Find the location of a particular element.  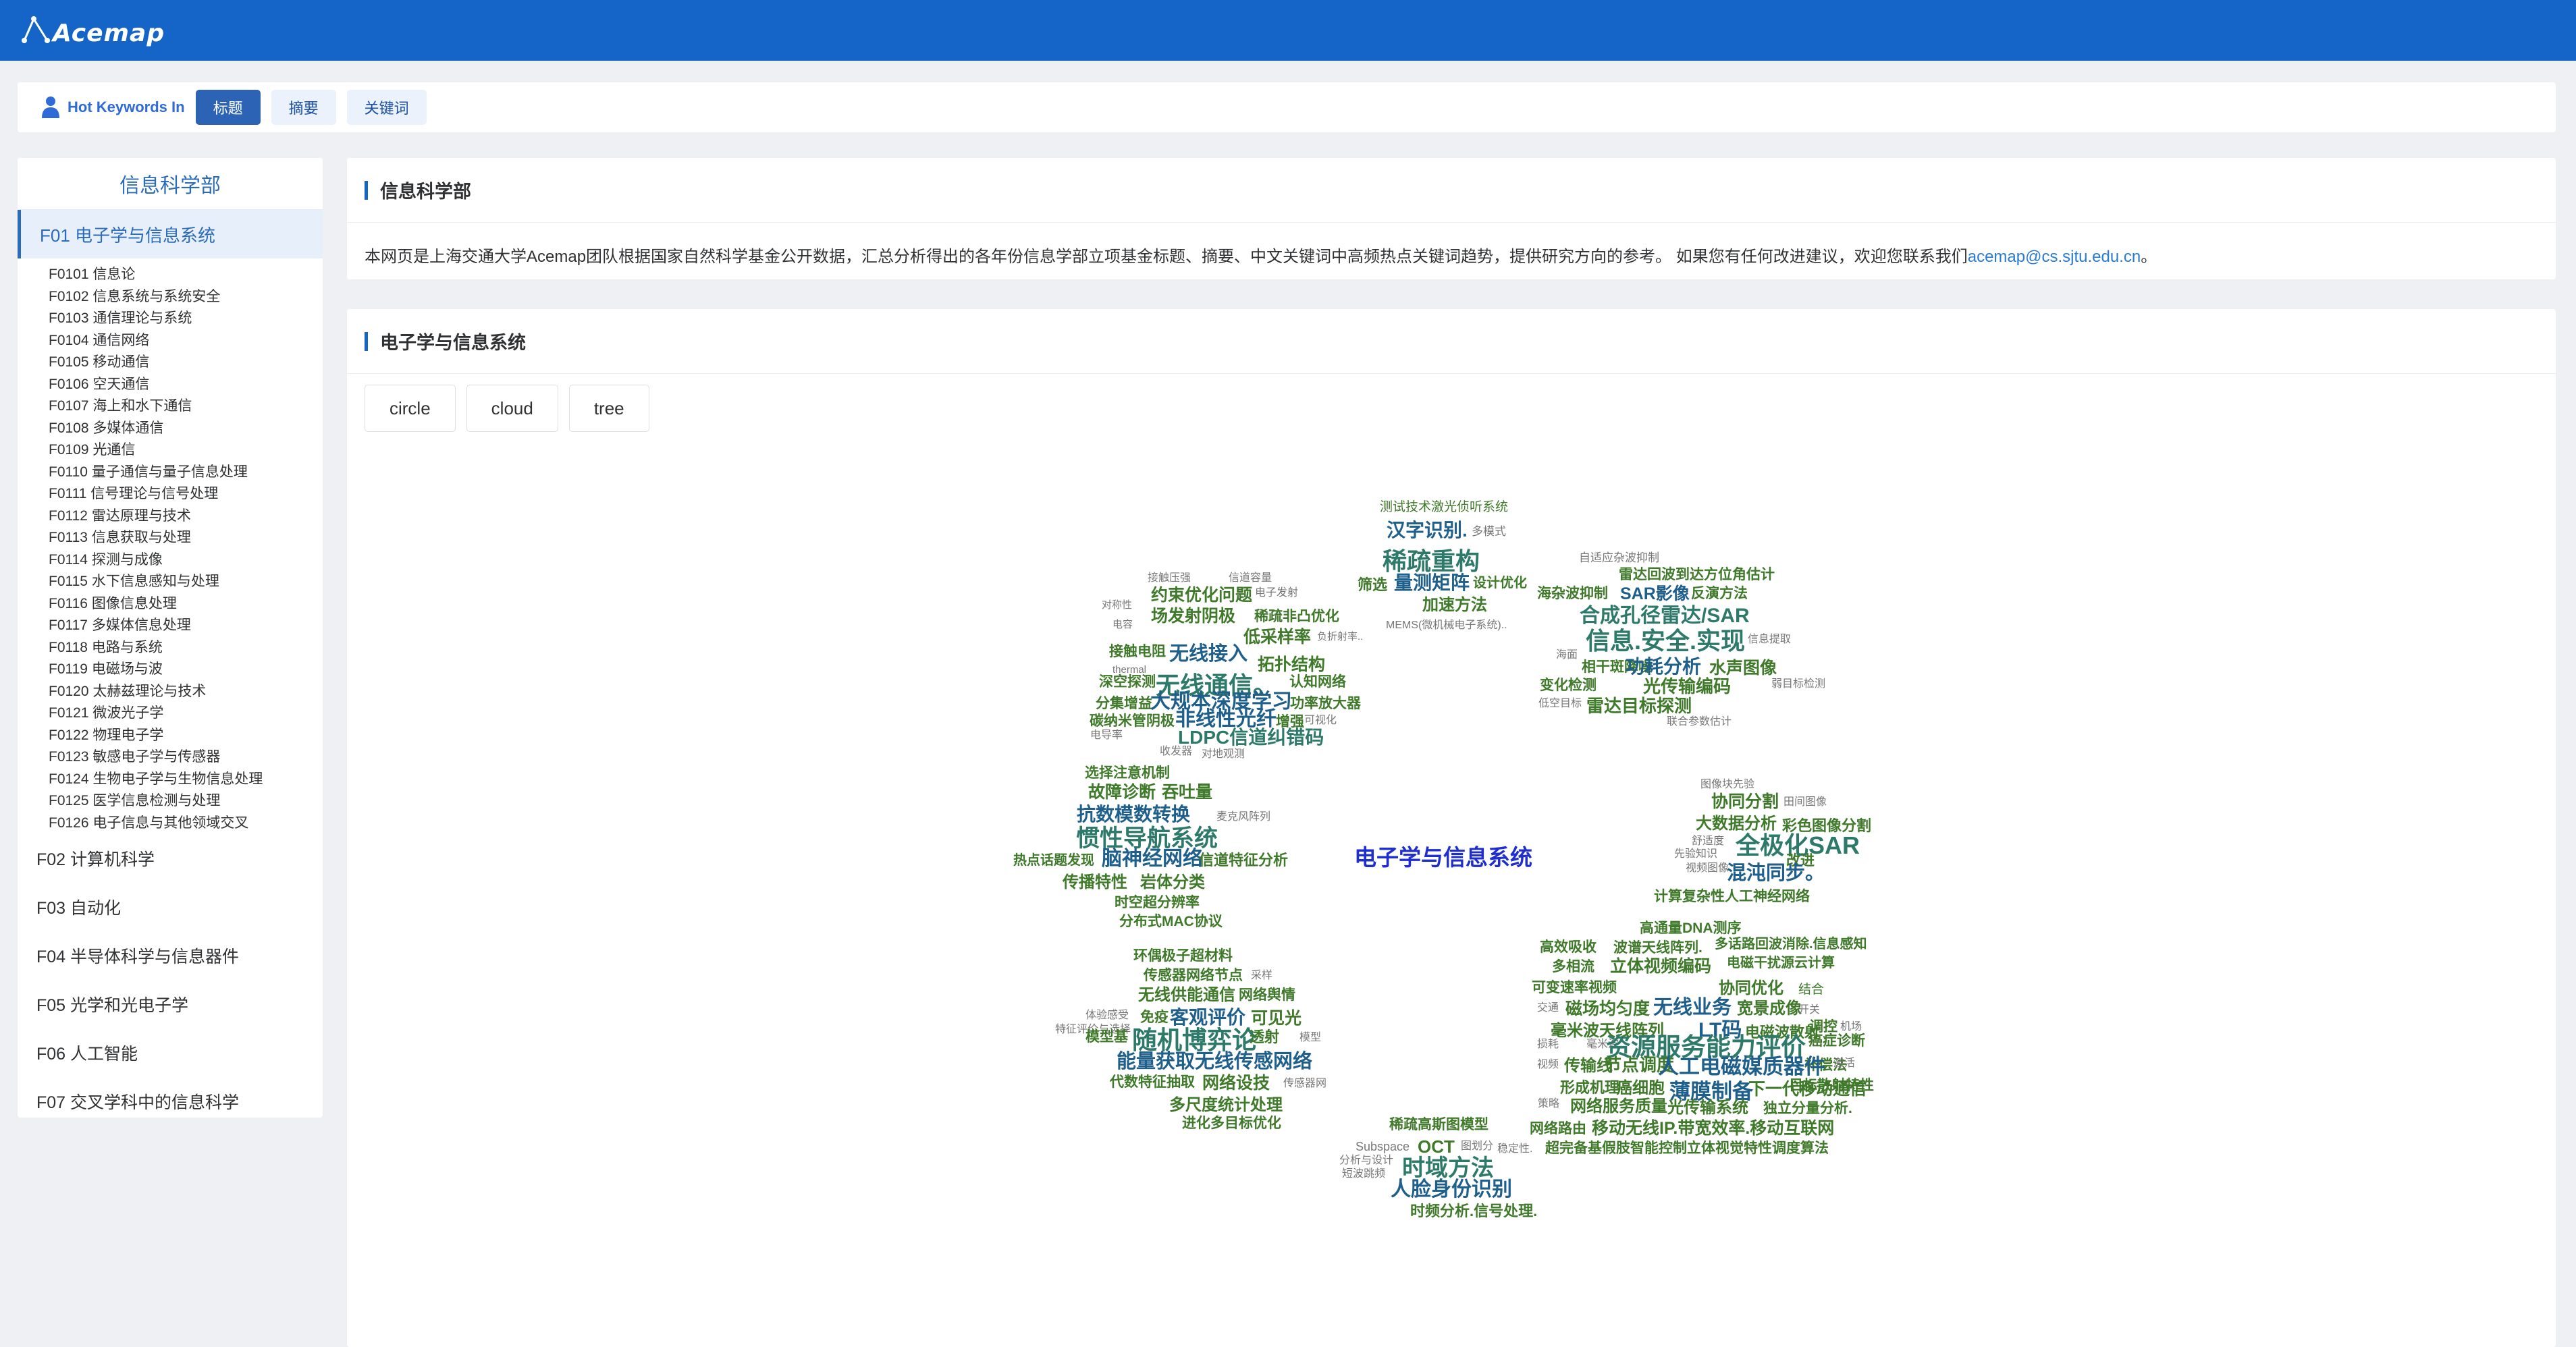

wordcloud-word: 联合参数估计 is located at coordinates (1699, 722).